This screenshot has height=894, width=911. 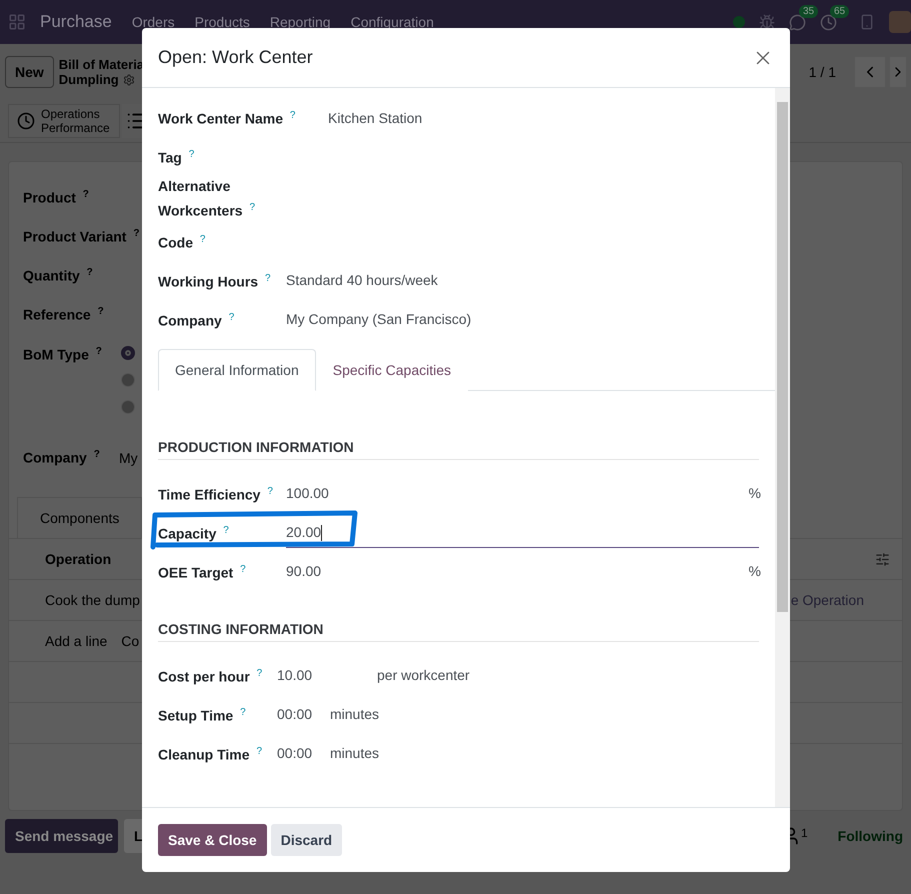 I want to click on table-cell: e Operation, so click(x=827, y=600).